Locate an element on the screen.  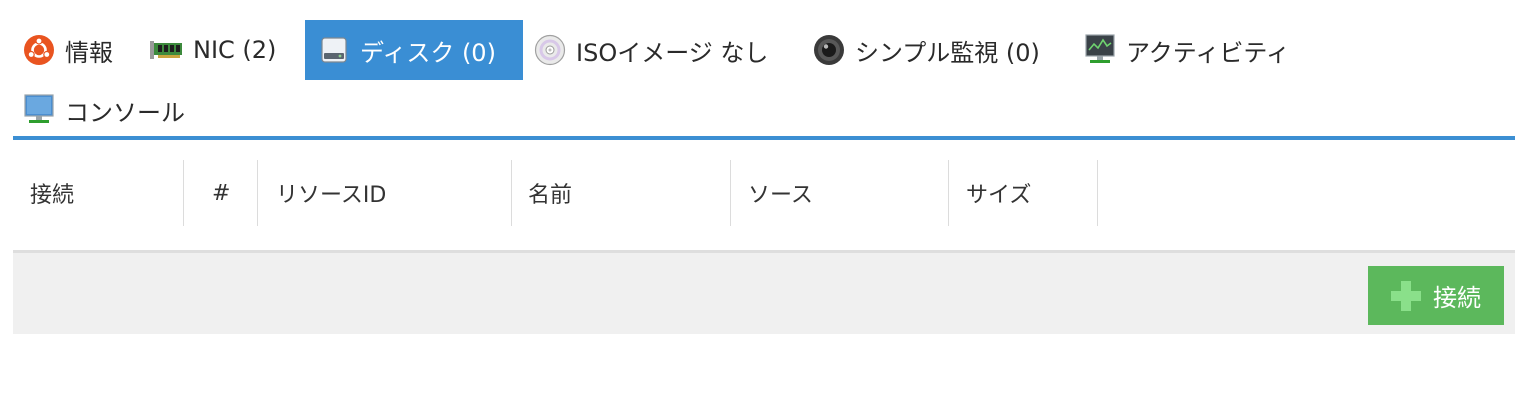
tab-label: ディスク (0) is located at coordinates (428, 52).